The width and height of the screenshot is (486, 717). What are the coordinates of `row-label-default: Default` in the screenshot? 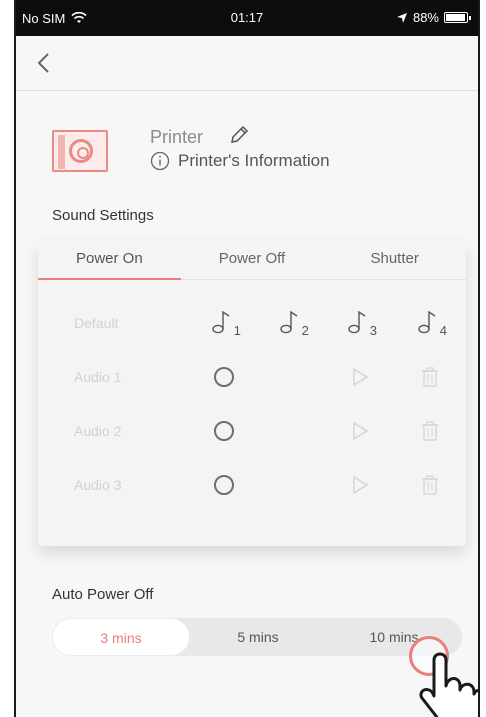 It's located at (96, 323).